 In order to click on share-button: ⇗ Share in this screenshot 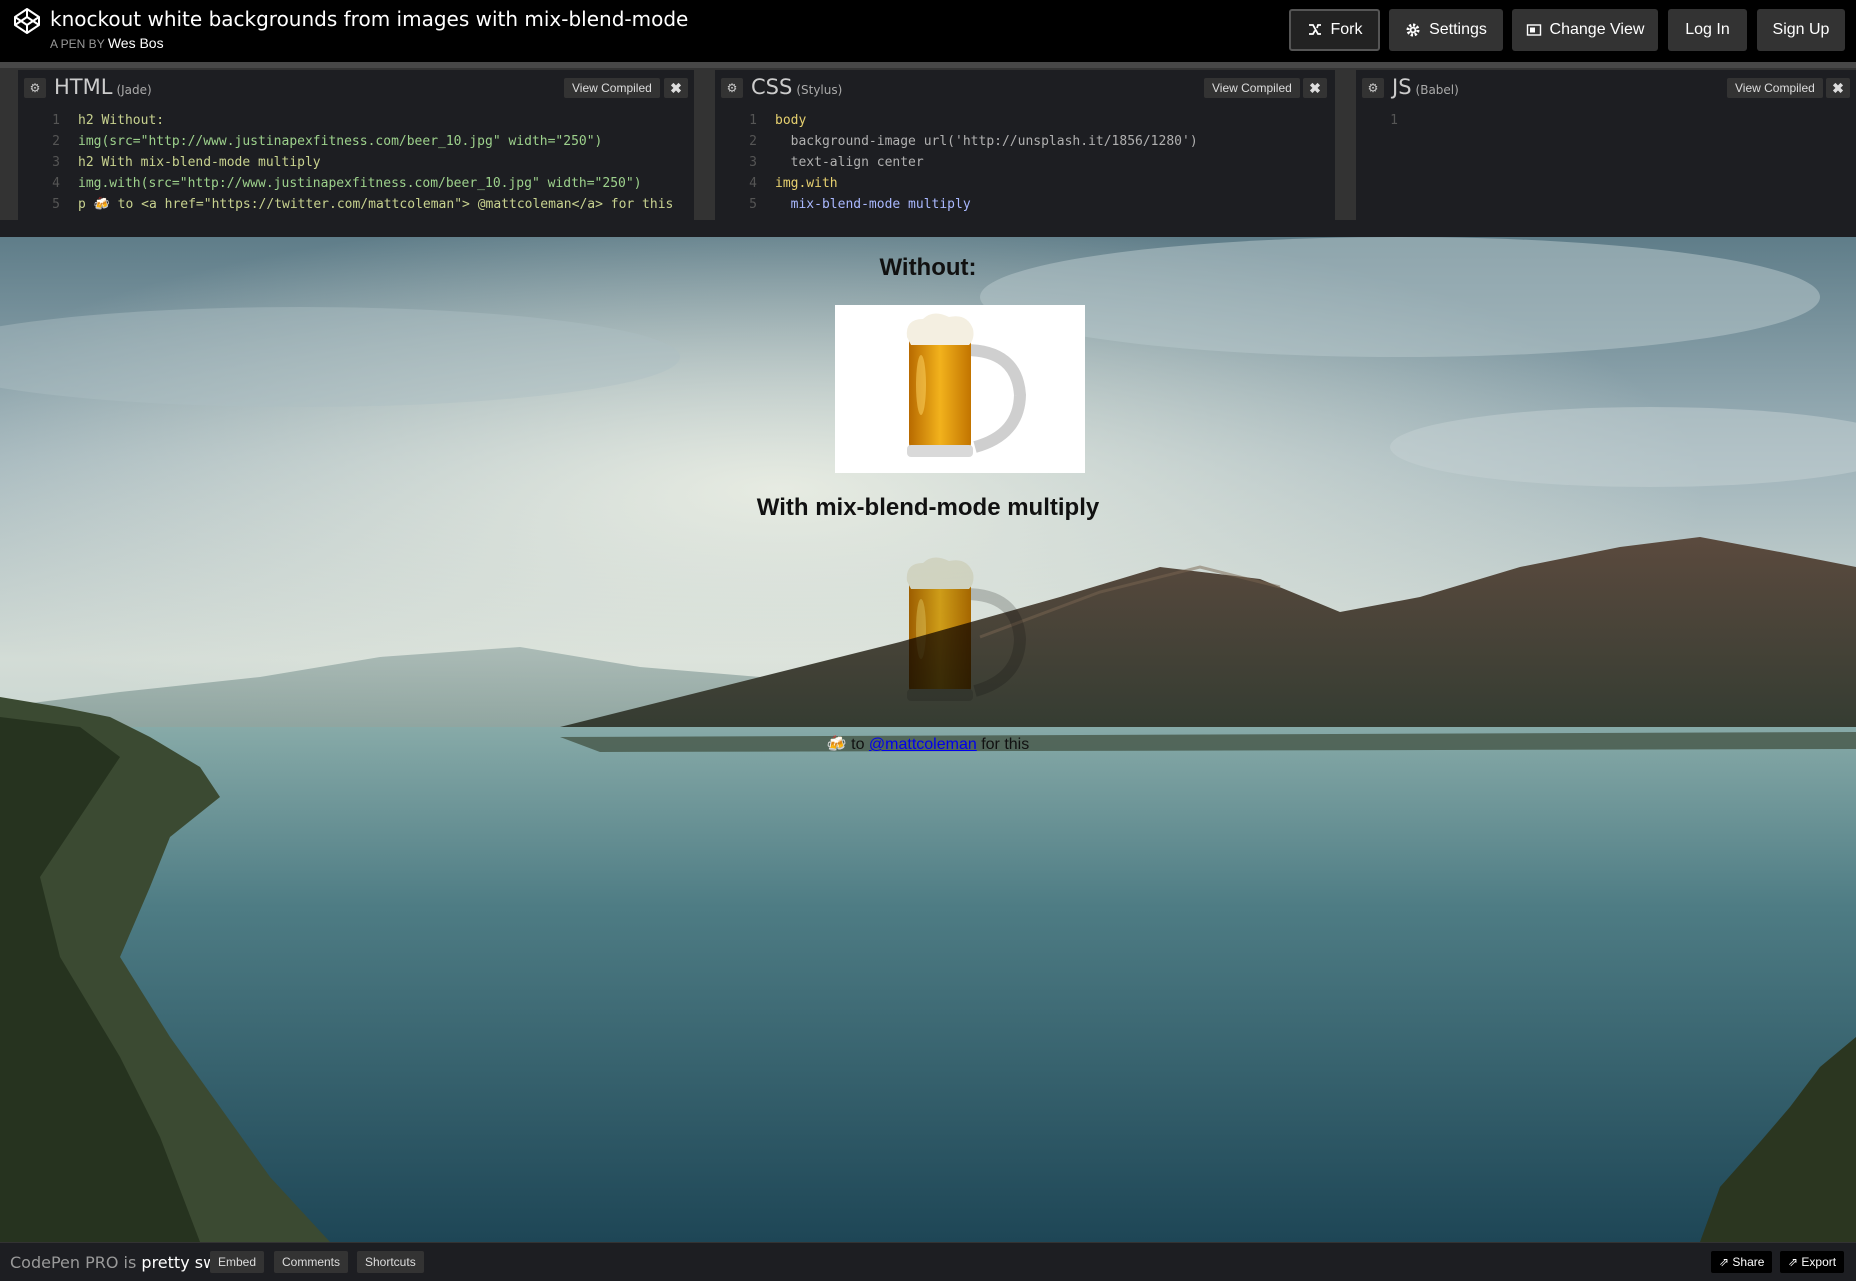, I will do `click(1742, 1262)`.